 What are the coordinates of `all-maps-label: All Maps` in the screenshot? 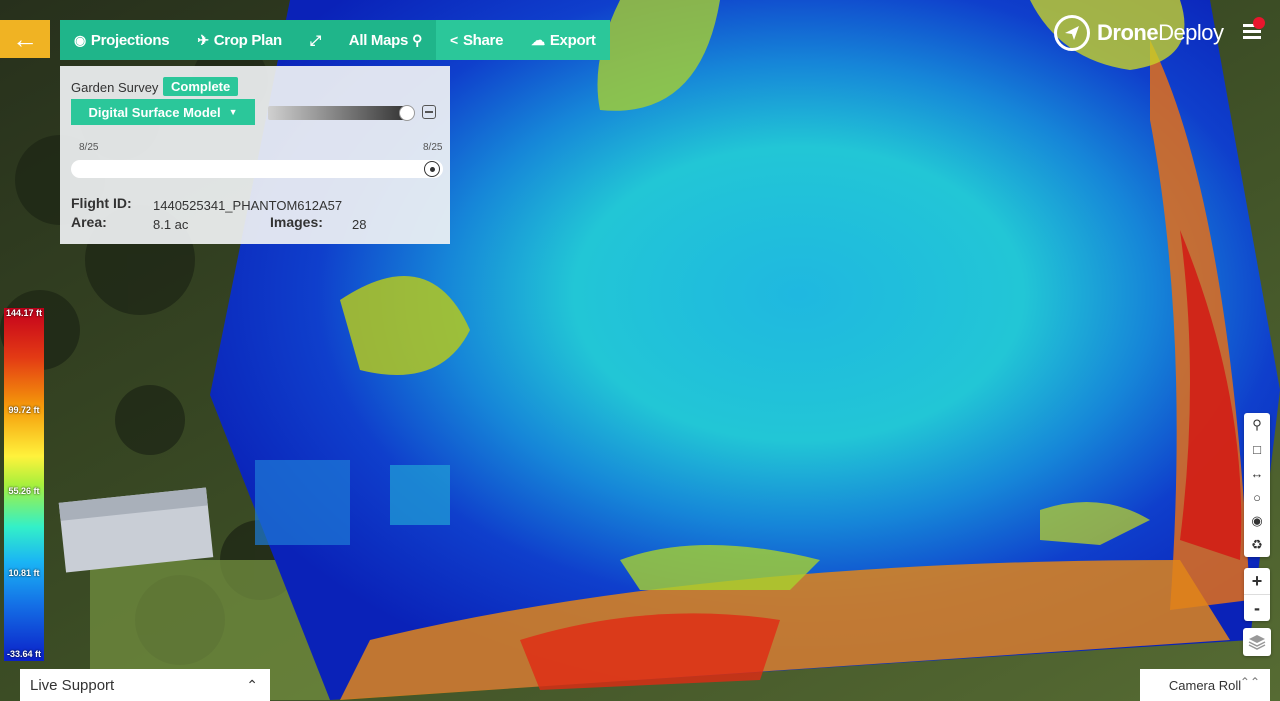 It's located at (378, 40).